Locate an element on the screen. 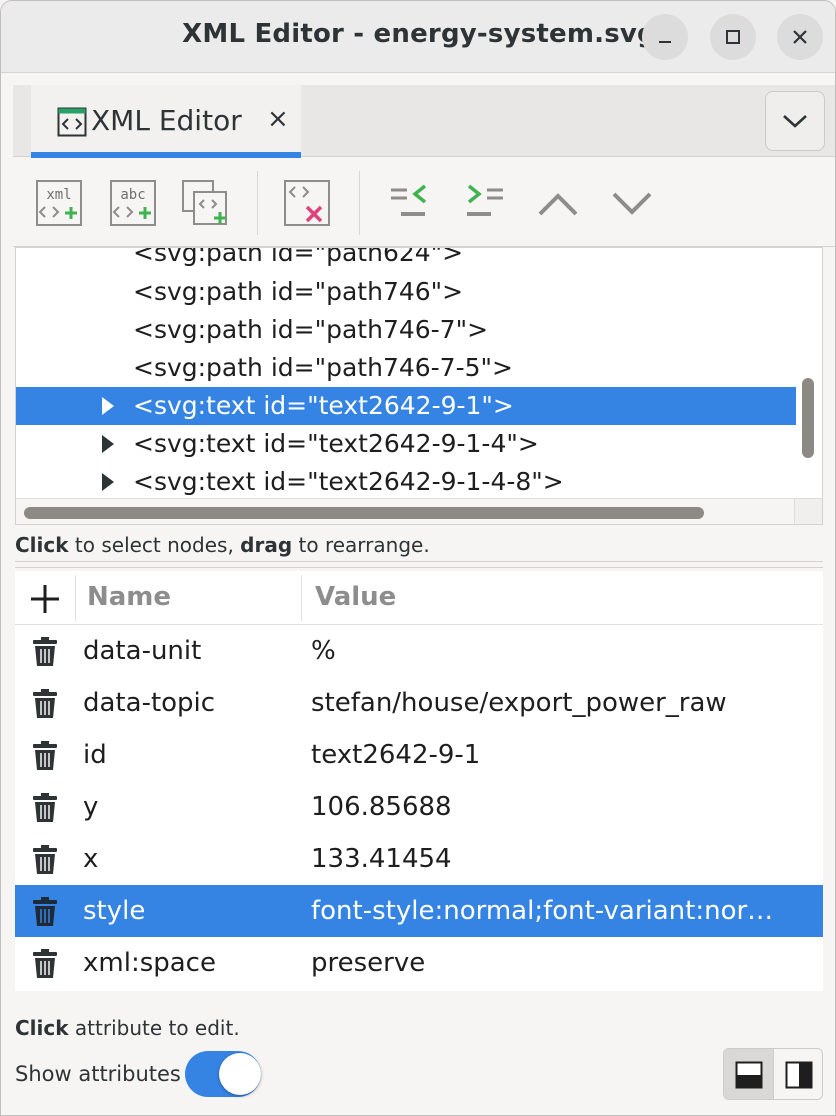 This screenshot has height=1116, width=836. tree-node-label: <svg:text id="text2642-9-1-4"> is located at coordinates (336, 443).